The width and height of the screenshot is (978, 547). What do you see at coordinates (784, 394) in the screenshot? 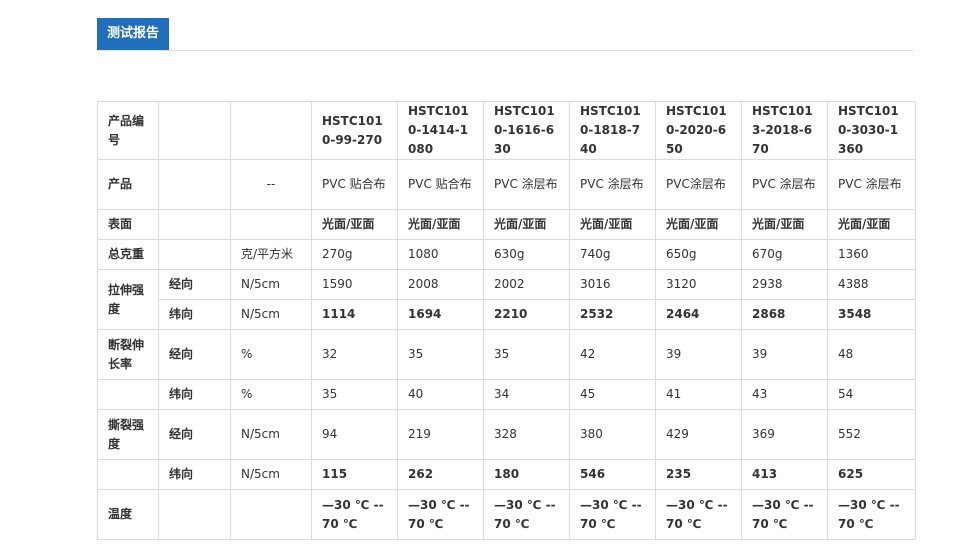
I see `elongation-weft-cell: 43` at bounding box center [784, 394].